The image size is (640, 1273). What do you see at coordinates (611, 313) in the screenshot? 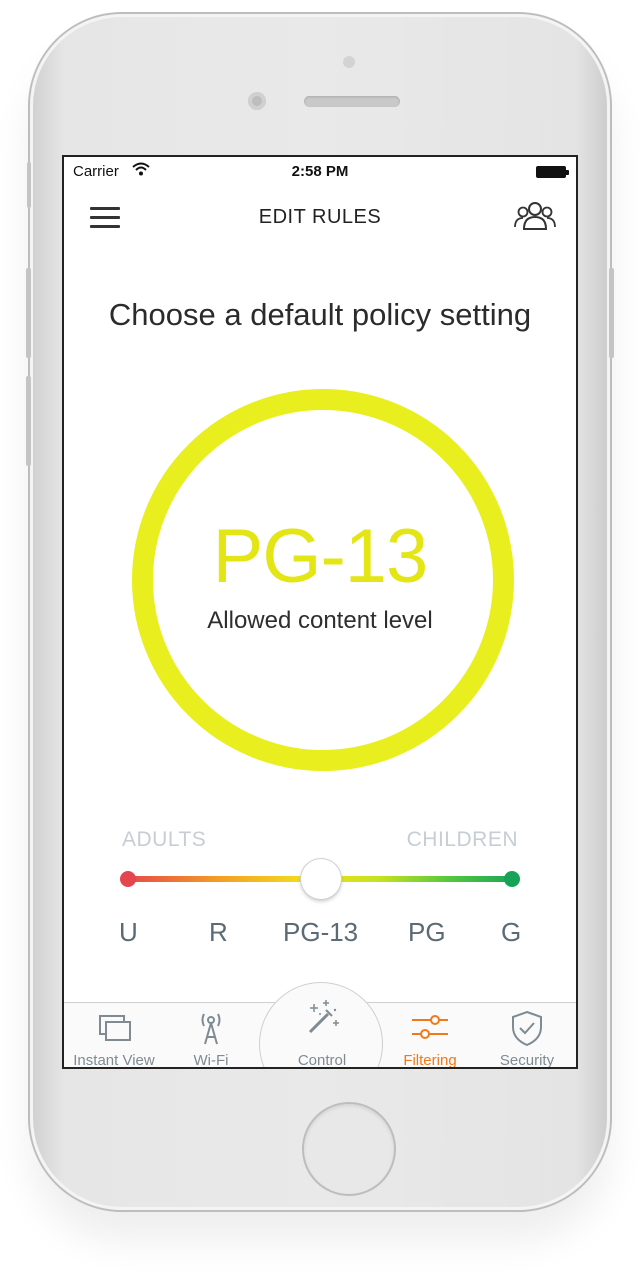
I see `power-button` at bounding box center [611, 313].